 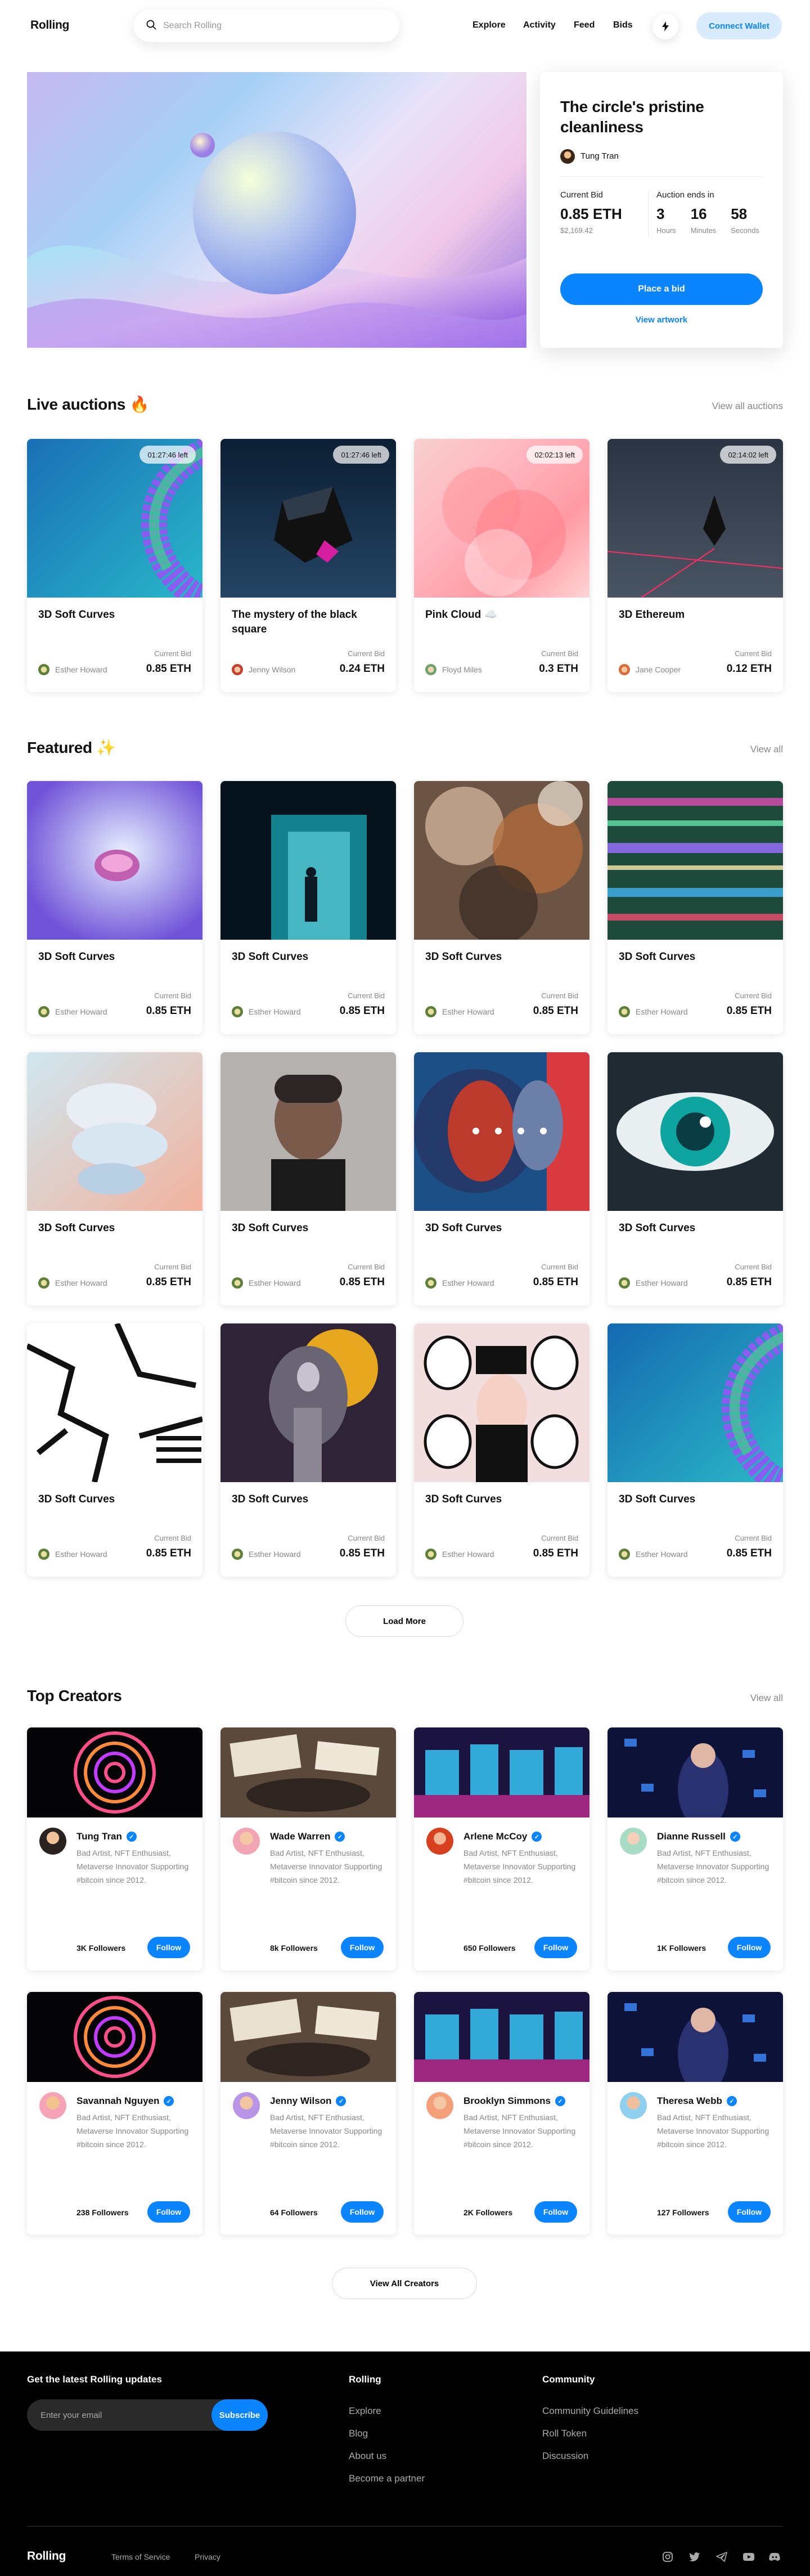 What do you see at coordinates (489, 25) in the screenshot?
I see `nav-explore: Explore` at bounding box center [489, 25].